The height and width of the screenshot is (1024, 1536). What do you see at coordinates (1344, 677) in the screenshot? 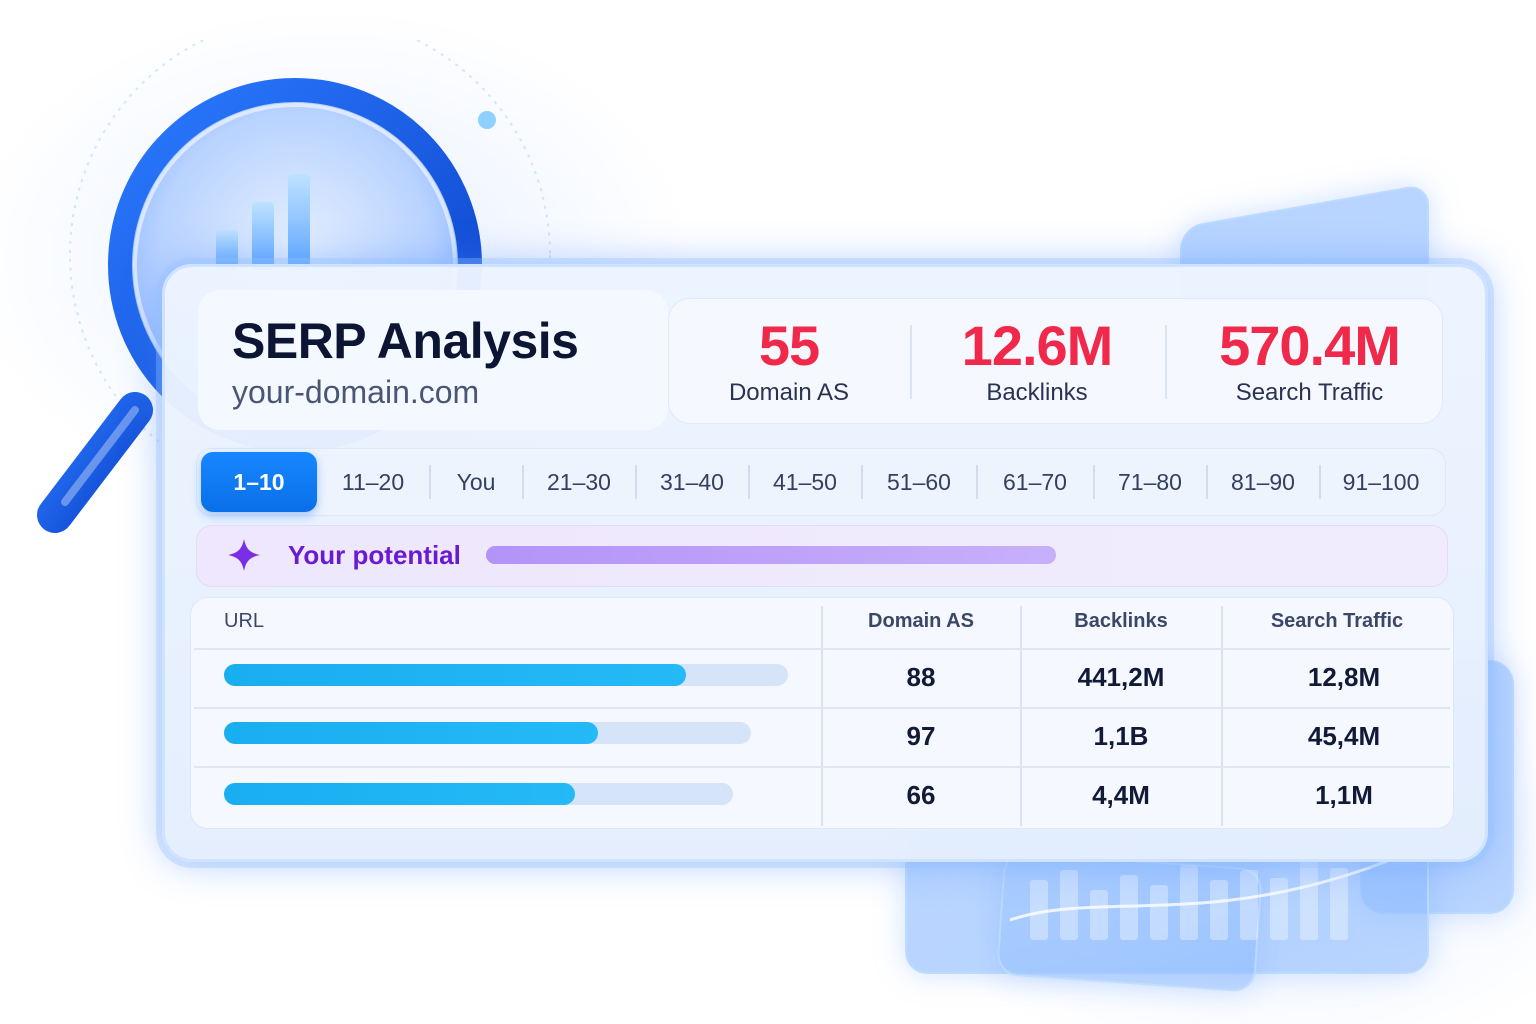
I see `table-cell-traffic: 12,8M` at bounding box center [1344, 677].